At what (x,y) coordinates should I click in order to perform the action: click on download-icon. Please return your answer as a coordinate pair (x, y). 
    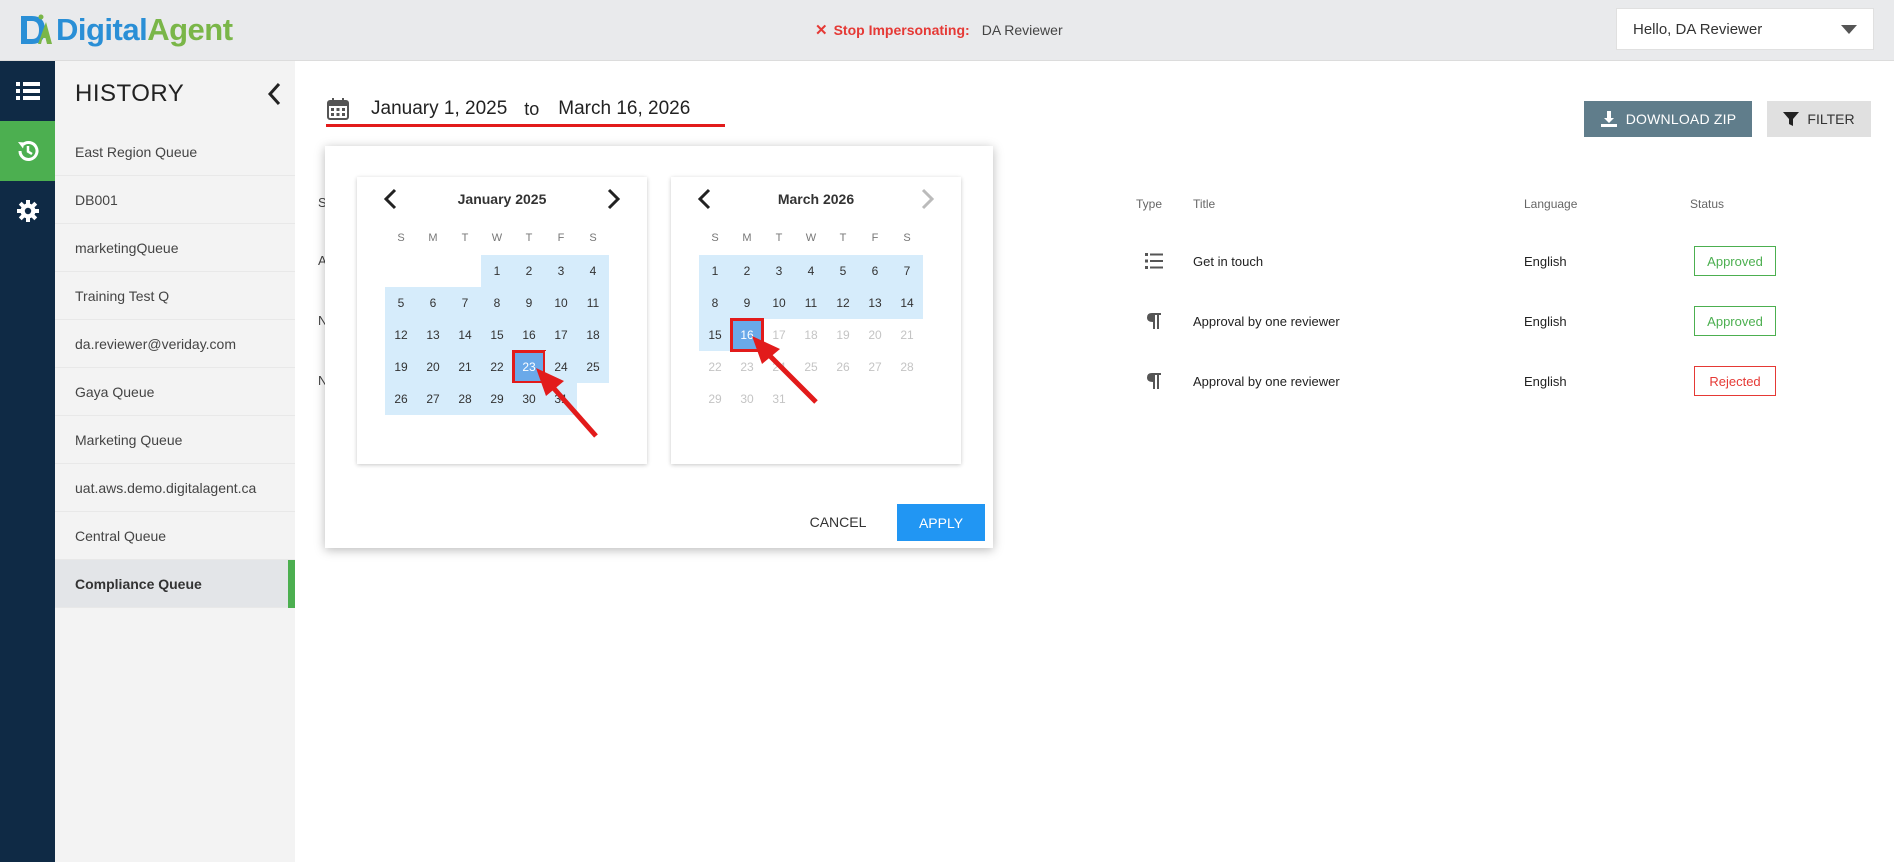
    Looking at the image, I should click on (1608, 119).